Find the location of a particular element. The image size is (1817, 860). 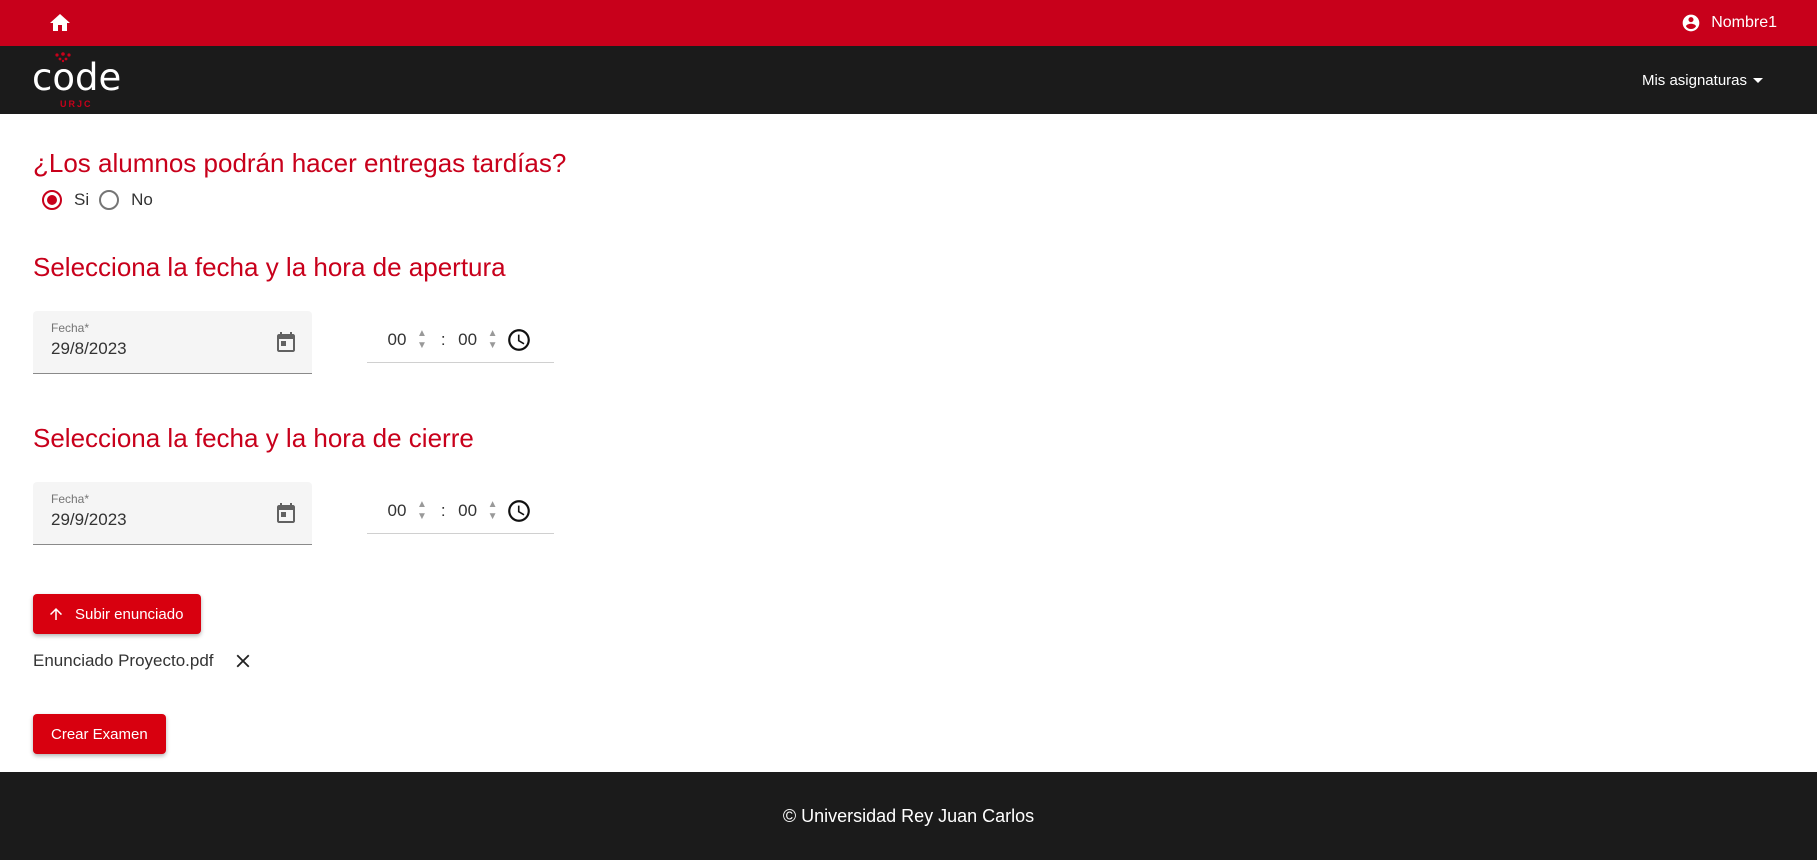

logo-text: code is located at coordinates (77, 77).